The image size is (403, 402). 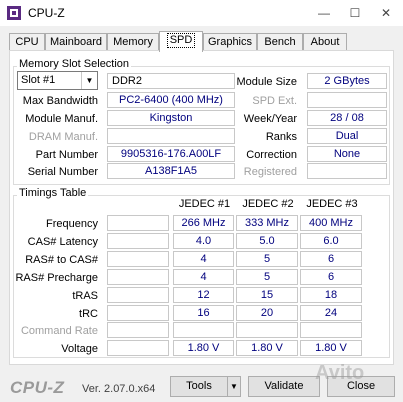 What do you see at coordinates (203, 295) in the screenshot?
I see `timing-value-jedec-1: 12` at bounding box center [203, 295].